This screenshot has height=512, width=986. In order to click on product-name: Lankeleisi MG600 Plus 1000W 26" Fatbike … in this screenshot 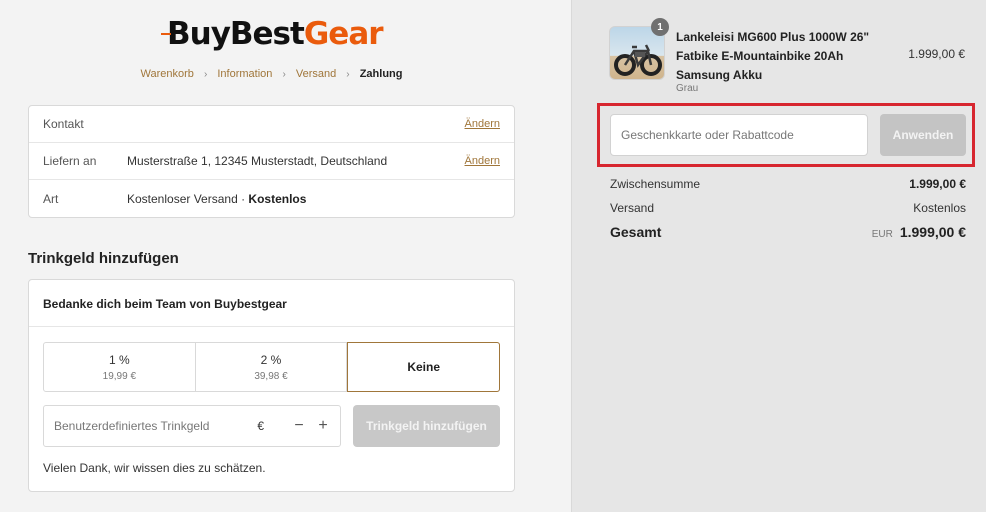, I will do `click(773, 56)`.